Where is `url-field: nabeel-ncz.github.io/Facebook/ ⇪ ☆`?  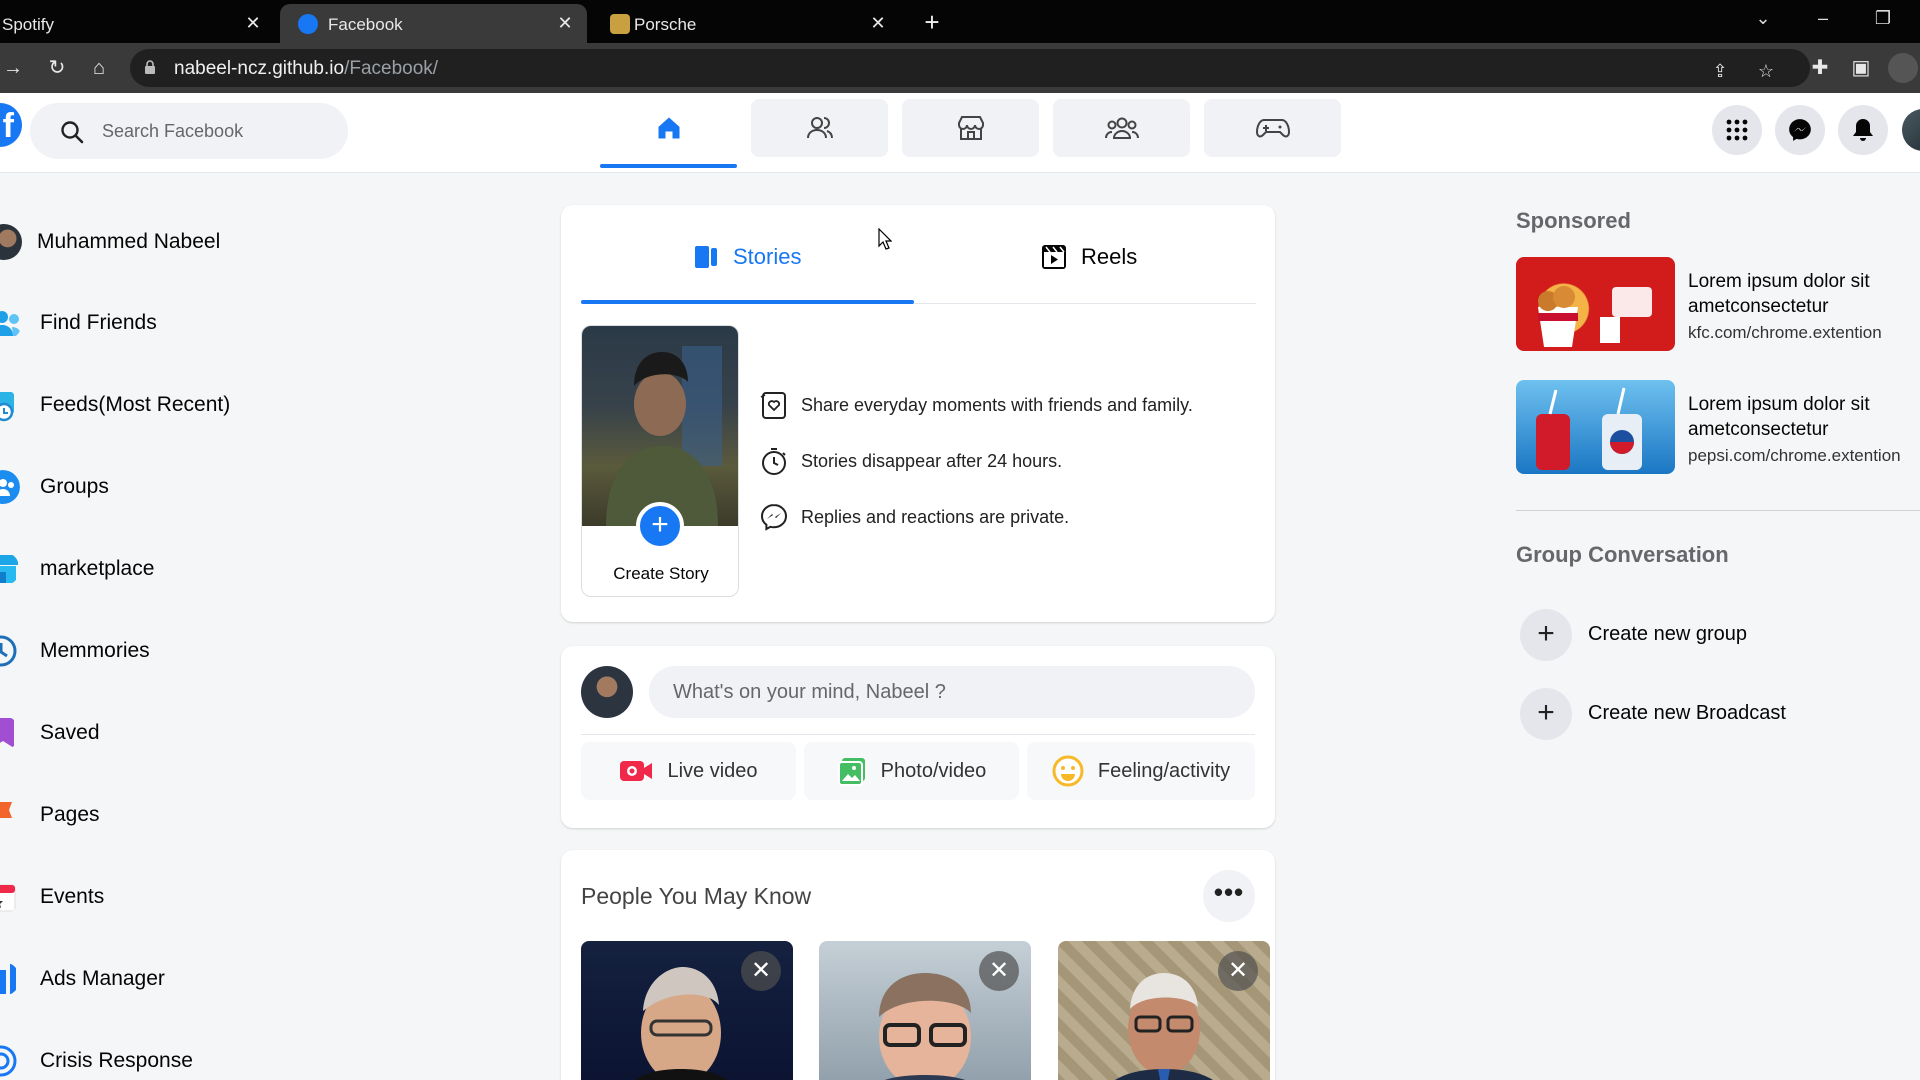
url-field: nabeel-ncz.github.io/Facebook/ ⇪ ☆ is located at coordinates (970, 68).